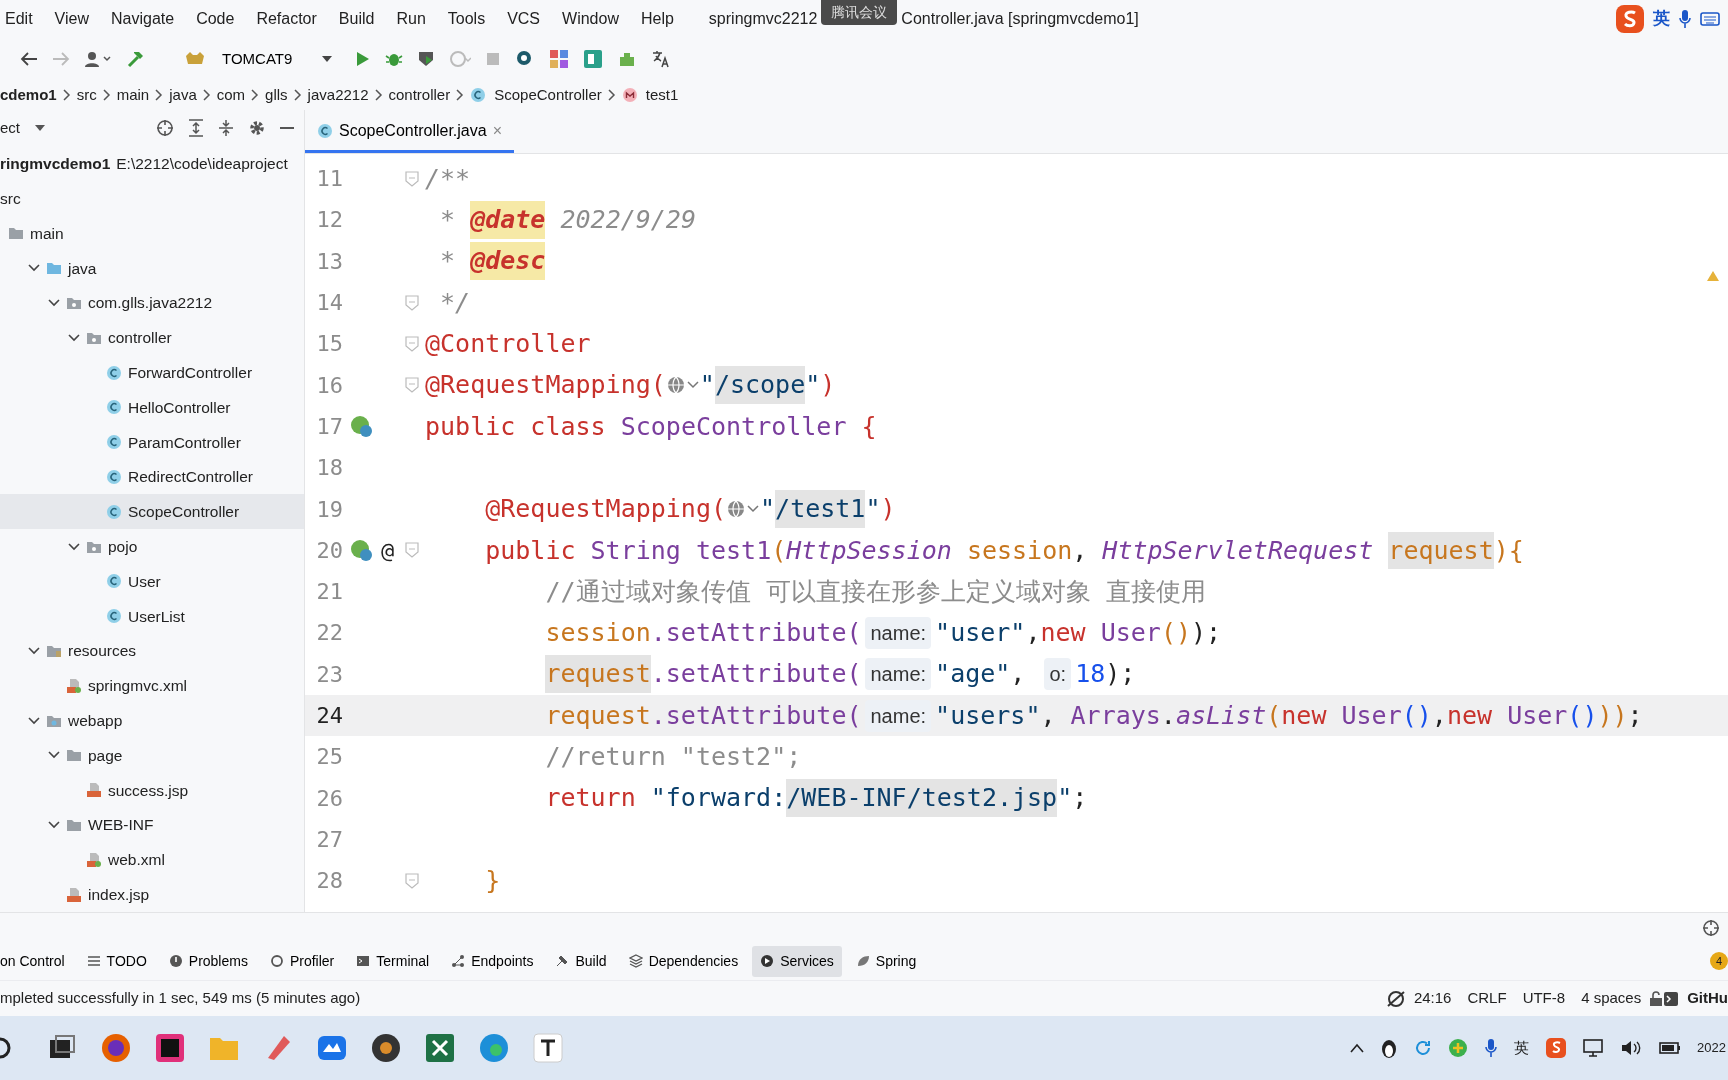  I want to click on tree-item: success.jsp, so click(148, 790).